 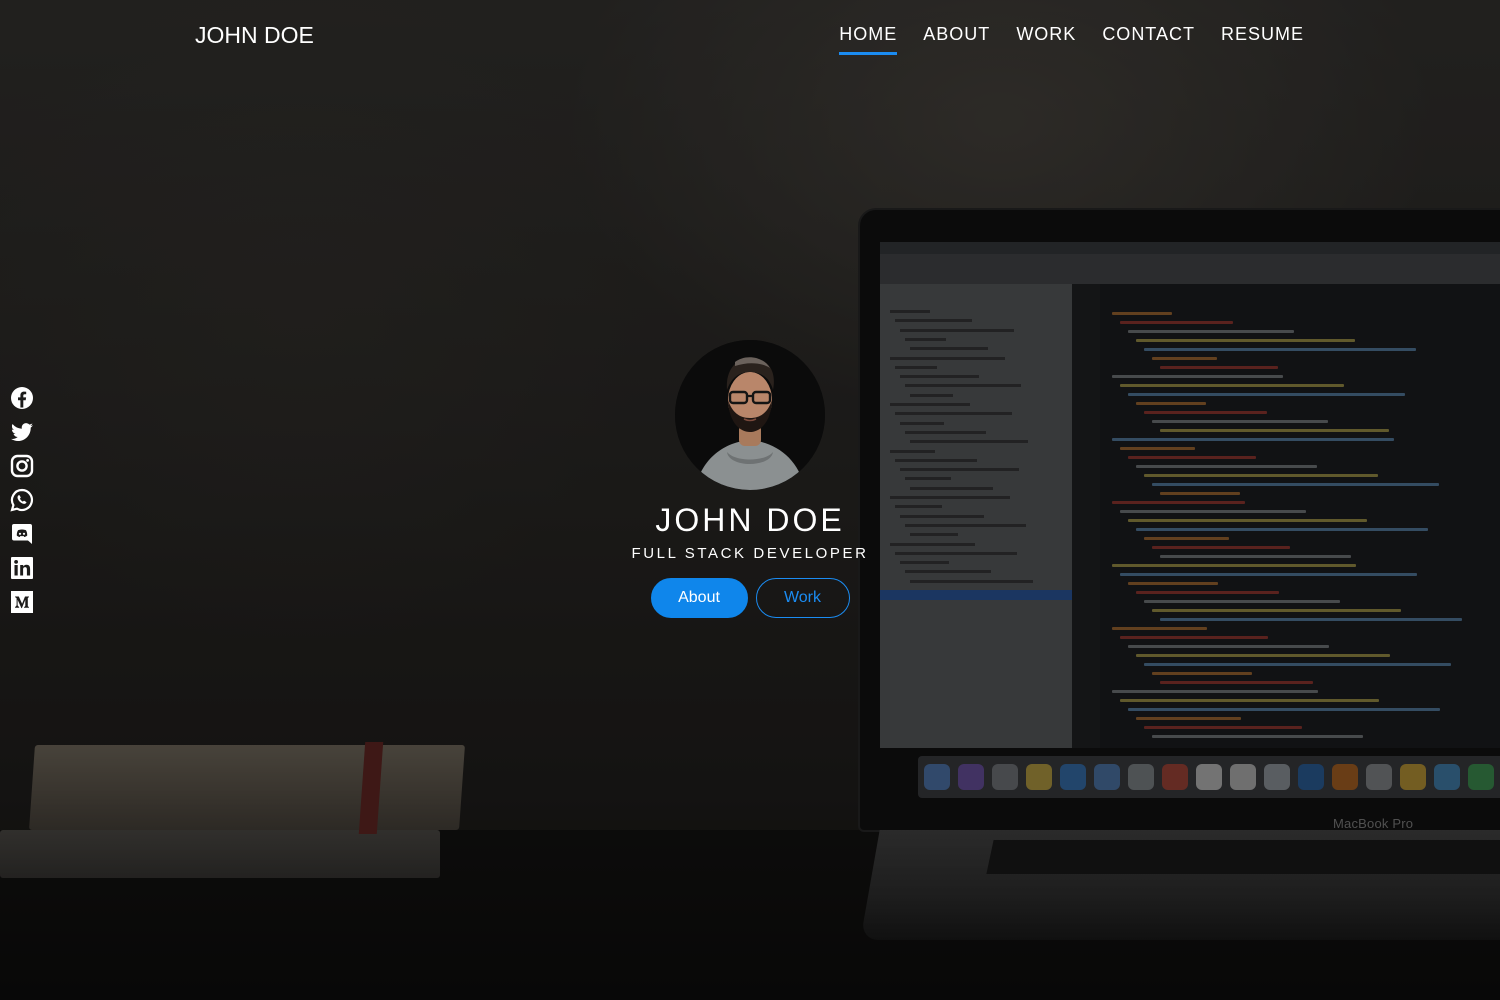 I want to click on profile-role: FULL STACK DEVELOPER, so click(x=750, y=553).